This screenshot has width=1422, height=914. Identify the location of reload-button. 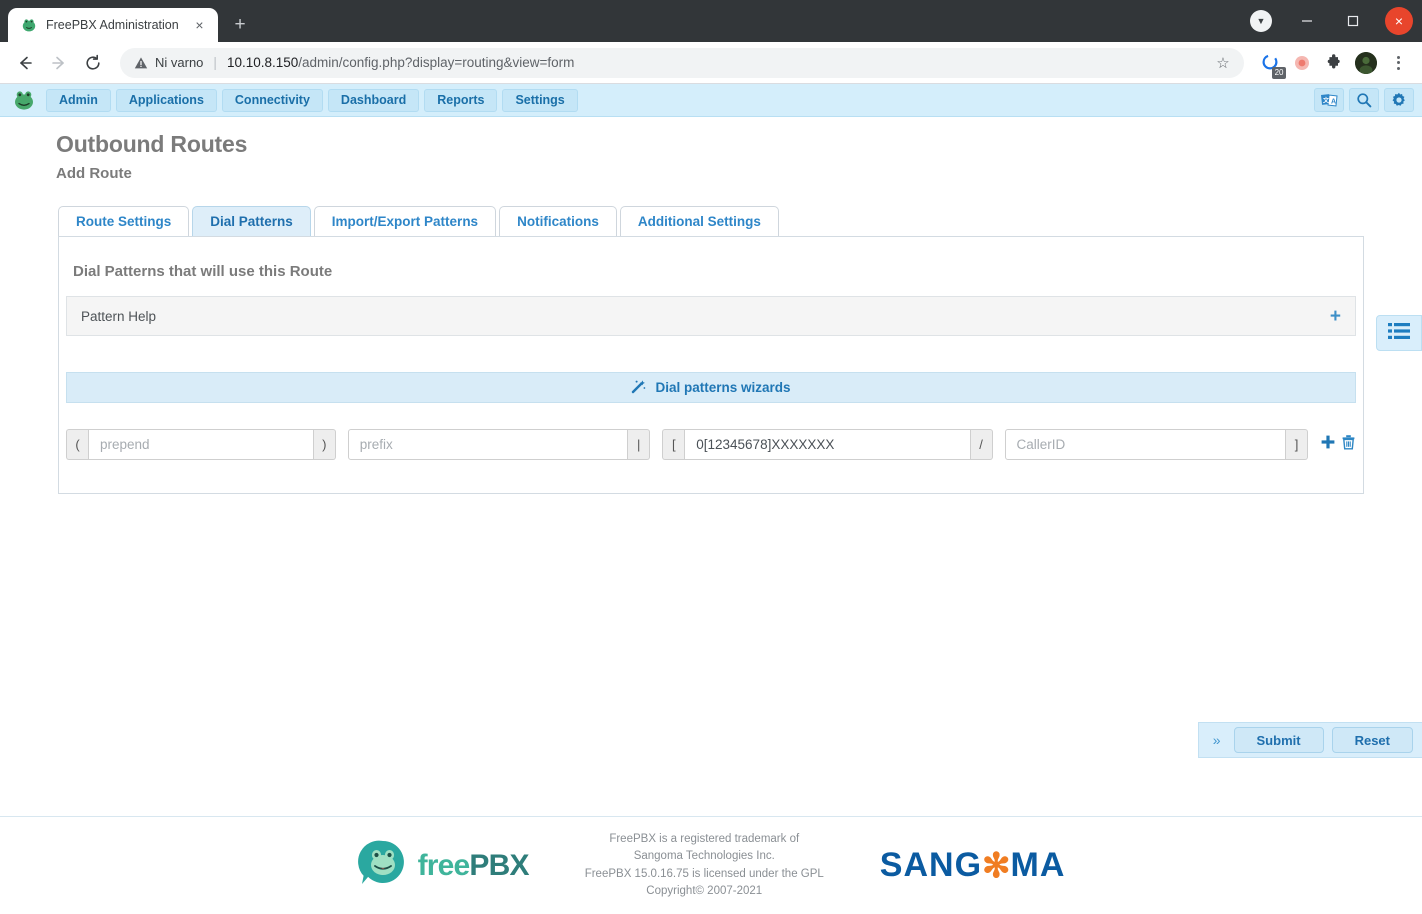
(93, 63).